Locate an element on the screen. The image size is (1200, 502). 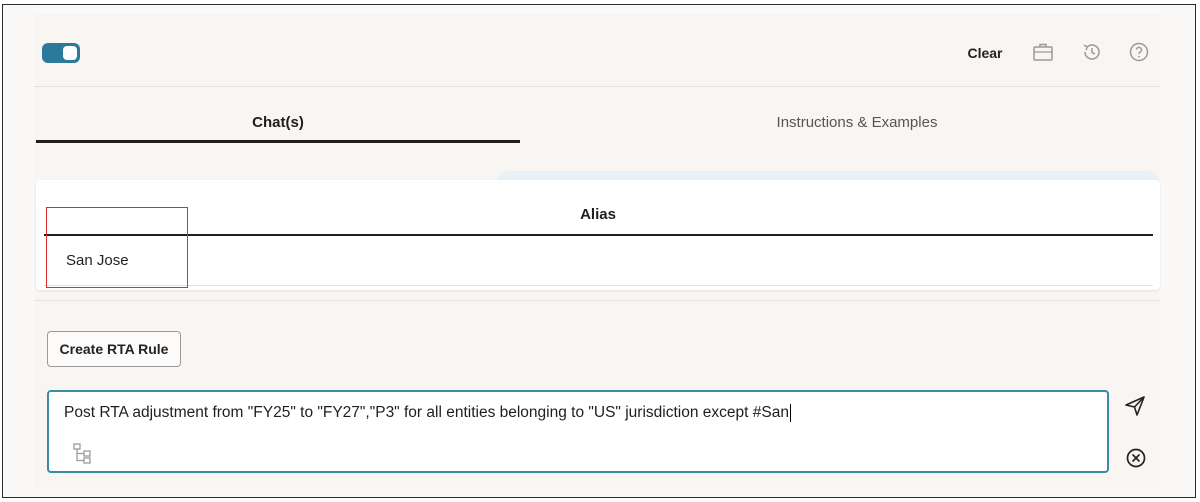
table-header-divider is located at coordinates (598, 235).